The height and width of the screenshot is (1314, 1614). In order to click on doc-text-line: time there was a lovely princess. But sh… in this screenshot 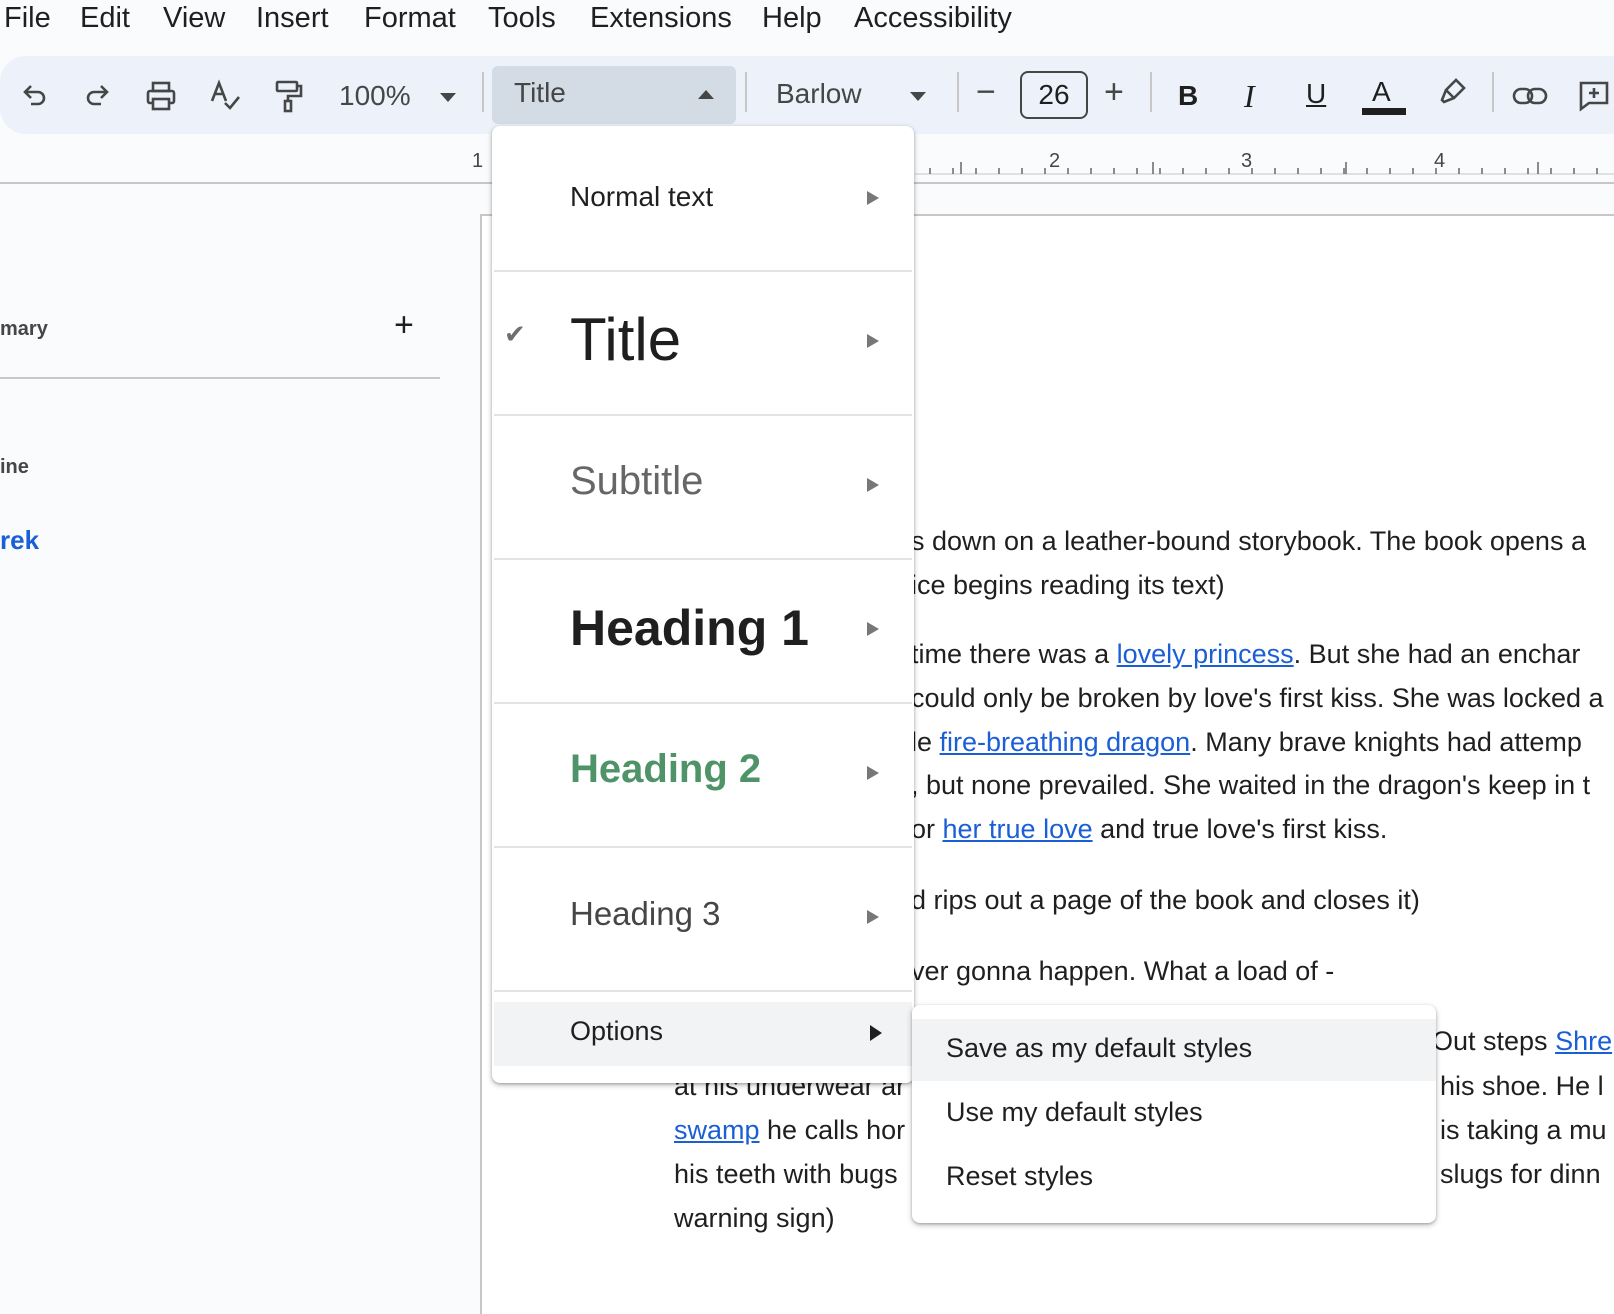, I will do `click(1245, 654)`.